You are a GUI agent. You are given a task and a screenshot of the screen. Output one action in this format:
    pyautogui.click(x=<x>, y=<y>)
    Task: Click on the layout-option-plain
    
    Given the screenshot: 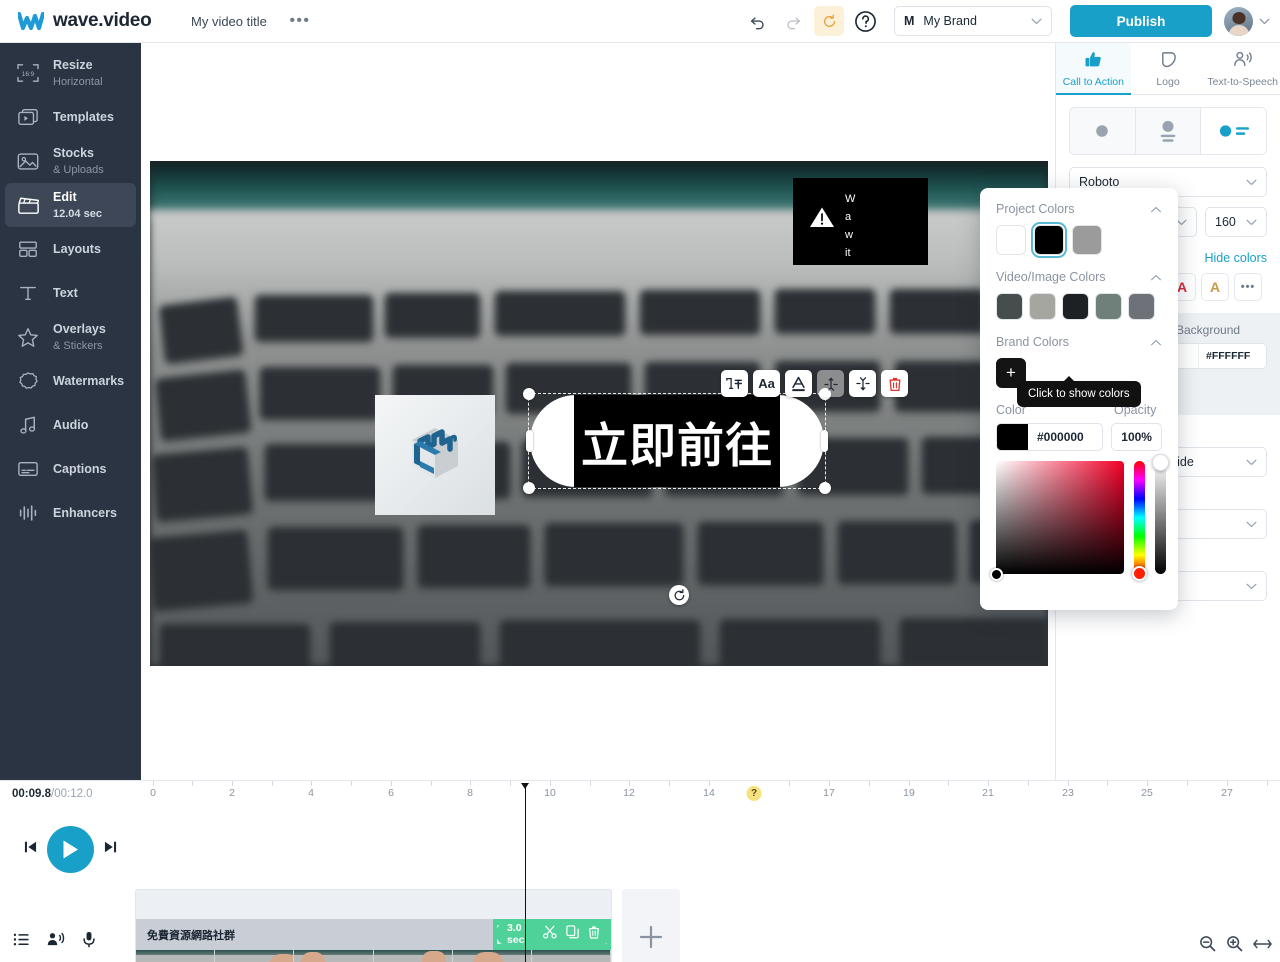 What is the action you would take?
    pyautogui.click(x=1103, y=131)
    